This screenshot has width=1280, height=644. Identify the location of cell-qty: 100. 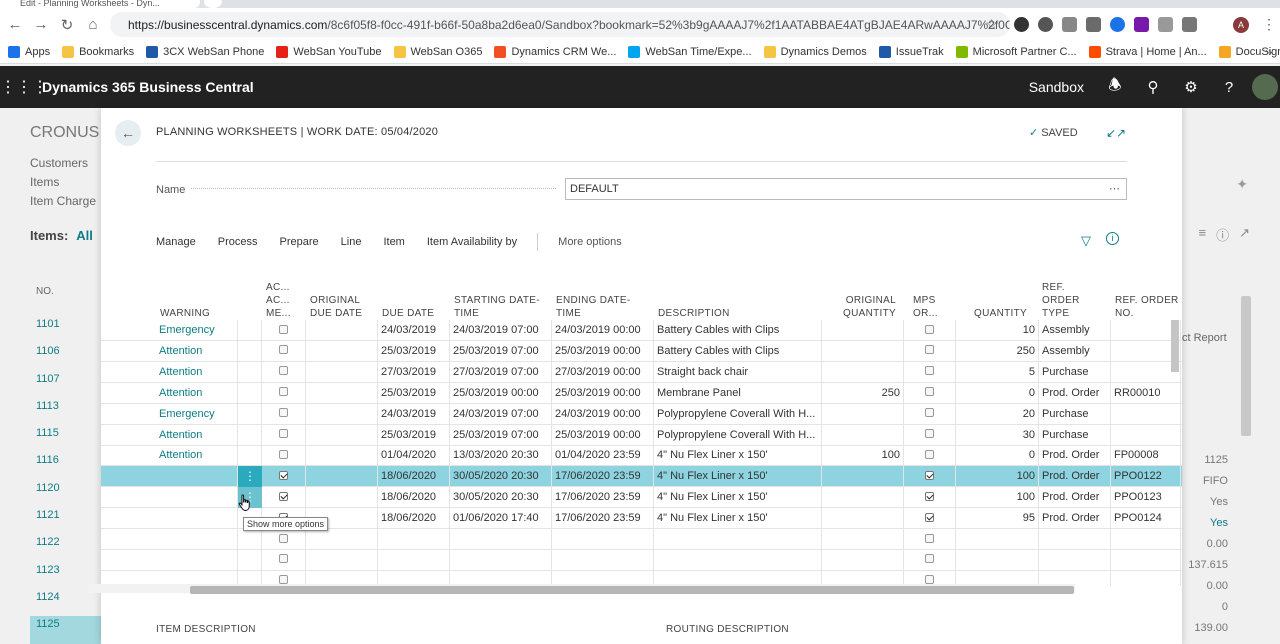
(997, 477).